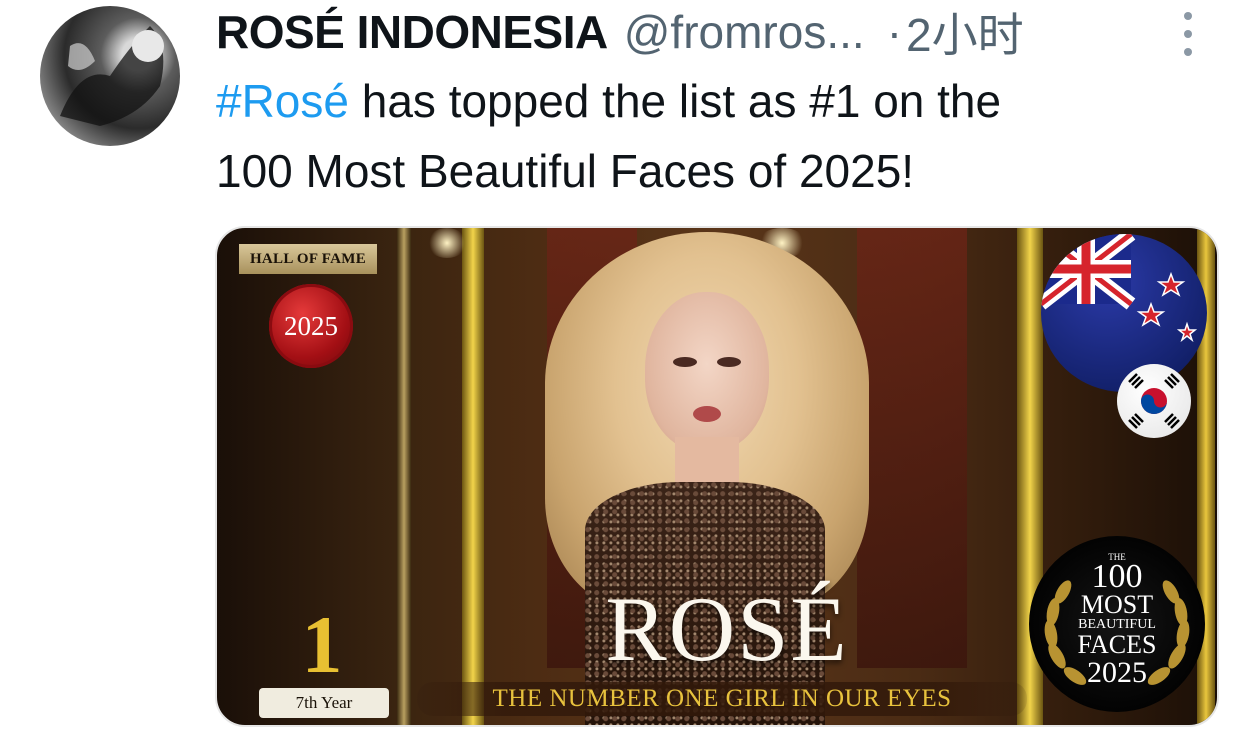  I want to click on badge-most: MOST, so click(1117, 604).